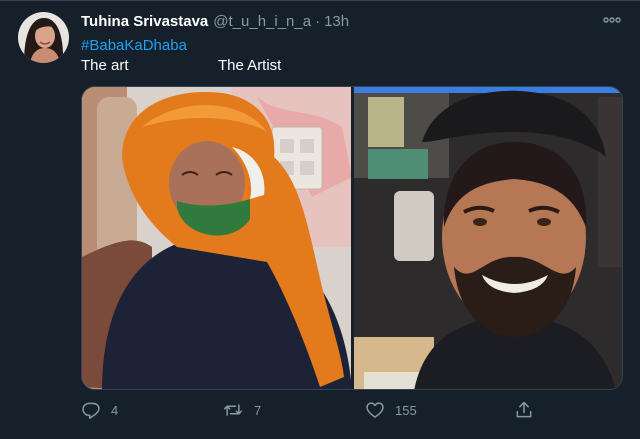 Image resolution: width=640 pixels, height=439 pixels. I want to click on heart-icon, so click(375, 410).